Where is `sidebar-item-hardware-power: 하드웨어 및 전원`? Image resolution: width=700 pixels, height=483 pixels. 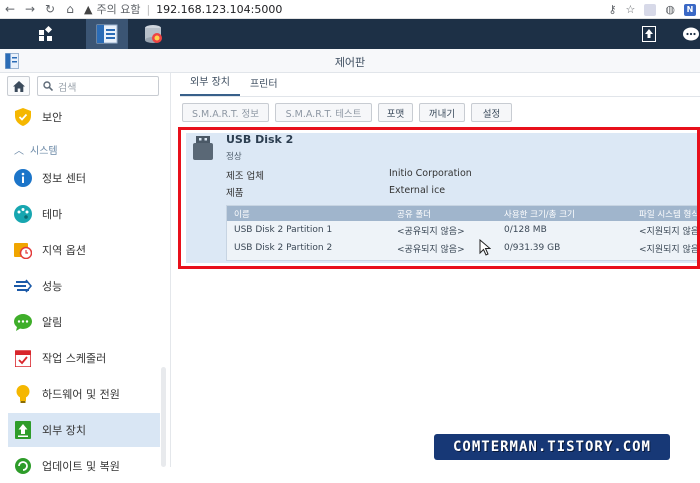
sidebar-item-hardware-power: 하드웨어 및 전원 is located at coordinates (84, 394).